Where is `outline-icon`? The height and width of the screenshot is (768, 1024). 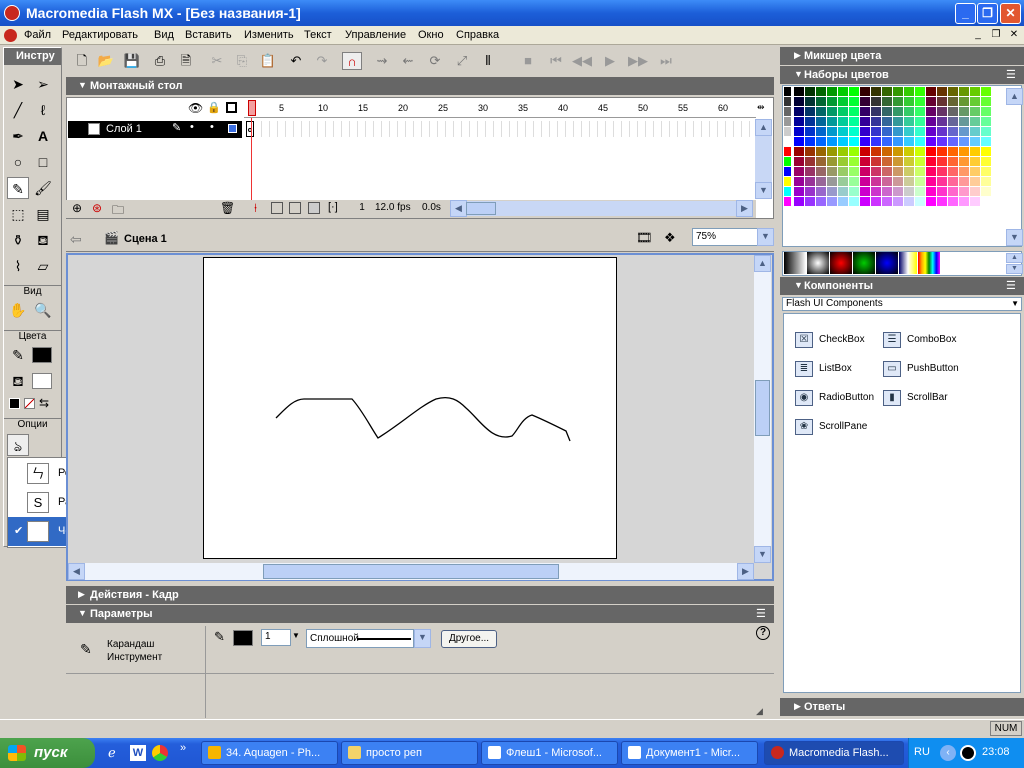 outline-icon is located at coordinates (231, 107).